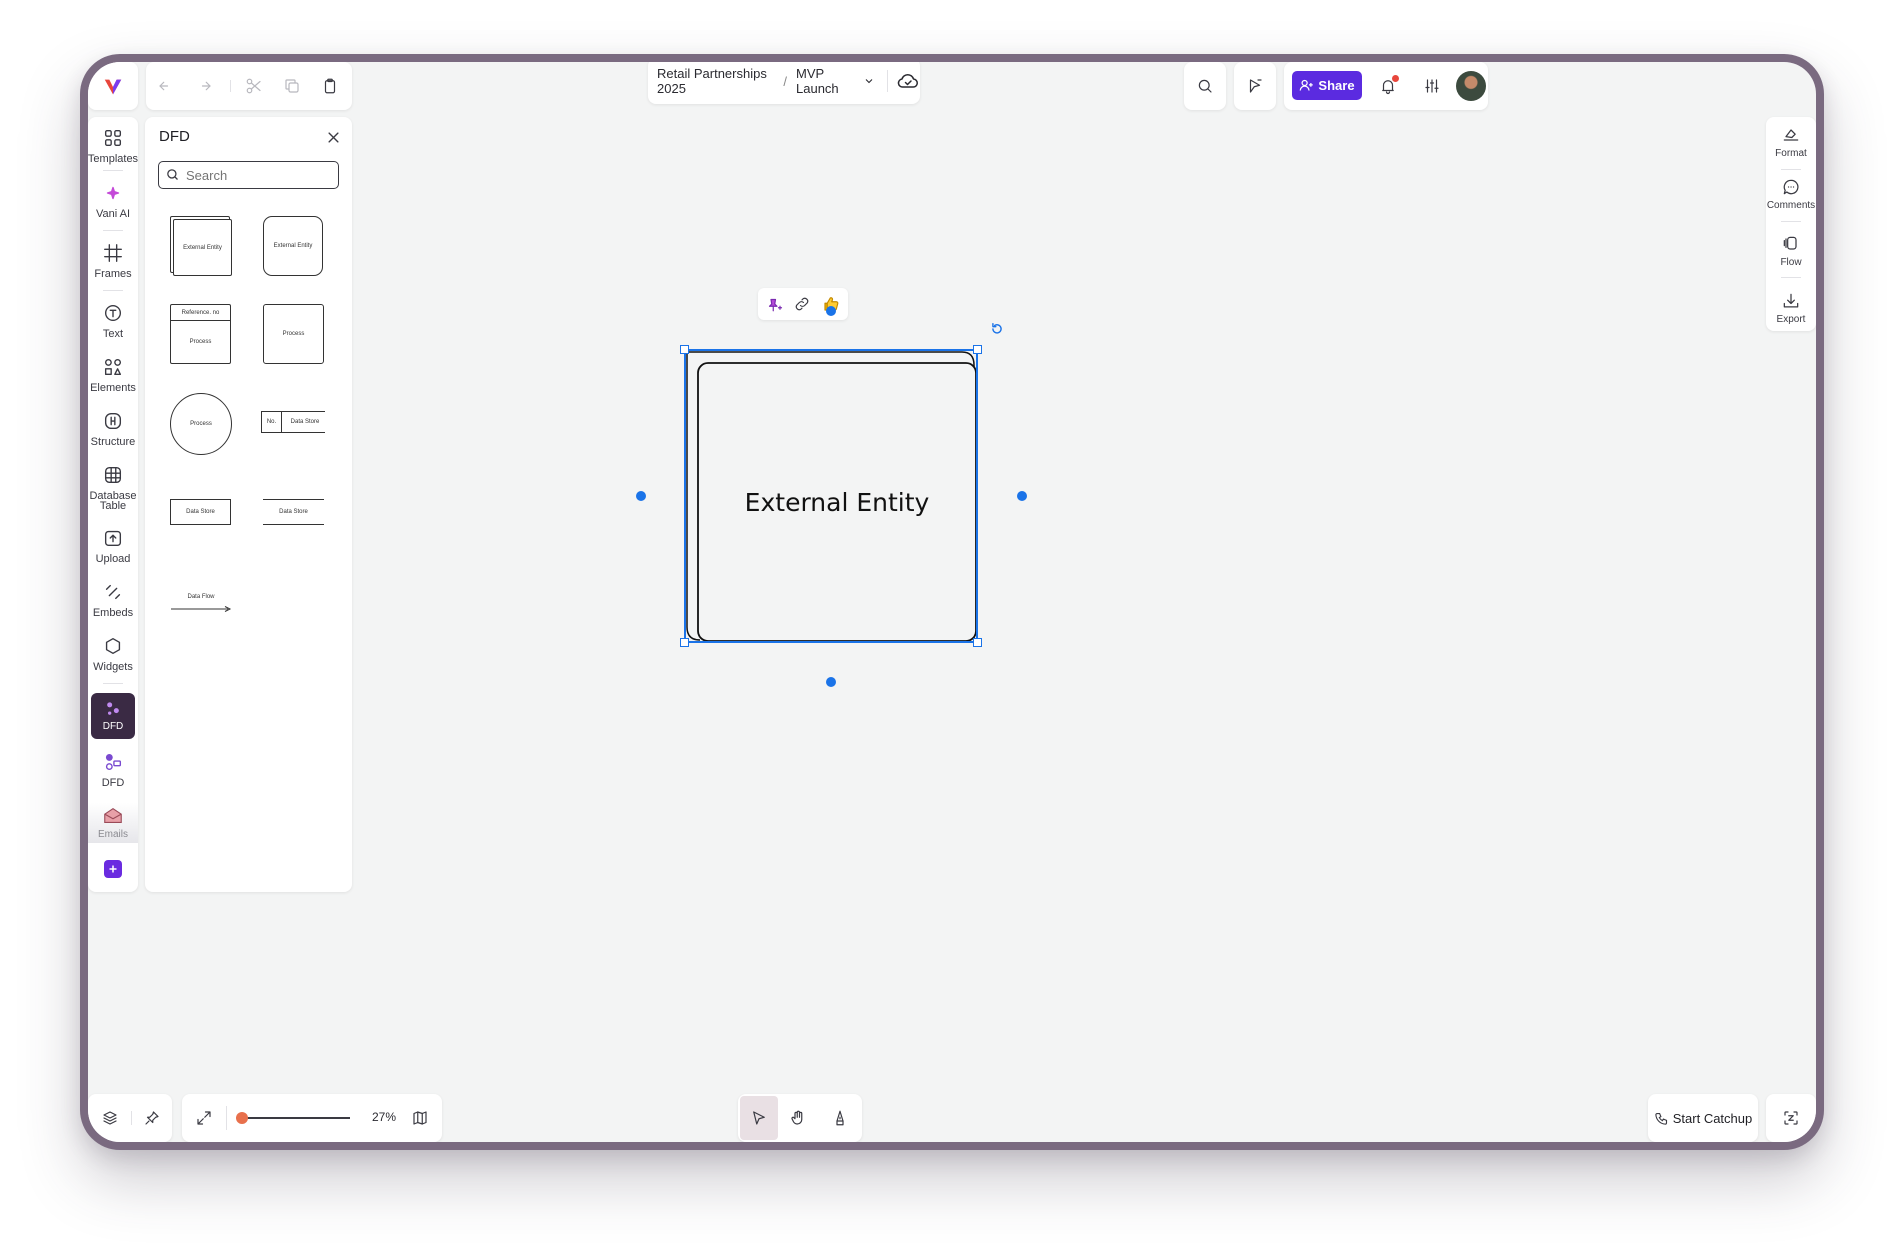 The height and width of the screenshot is (1254, 1902). I want to click on connector-dot-left, so click(641, 496).